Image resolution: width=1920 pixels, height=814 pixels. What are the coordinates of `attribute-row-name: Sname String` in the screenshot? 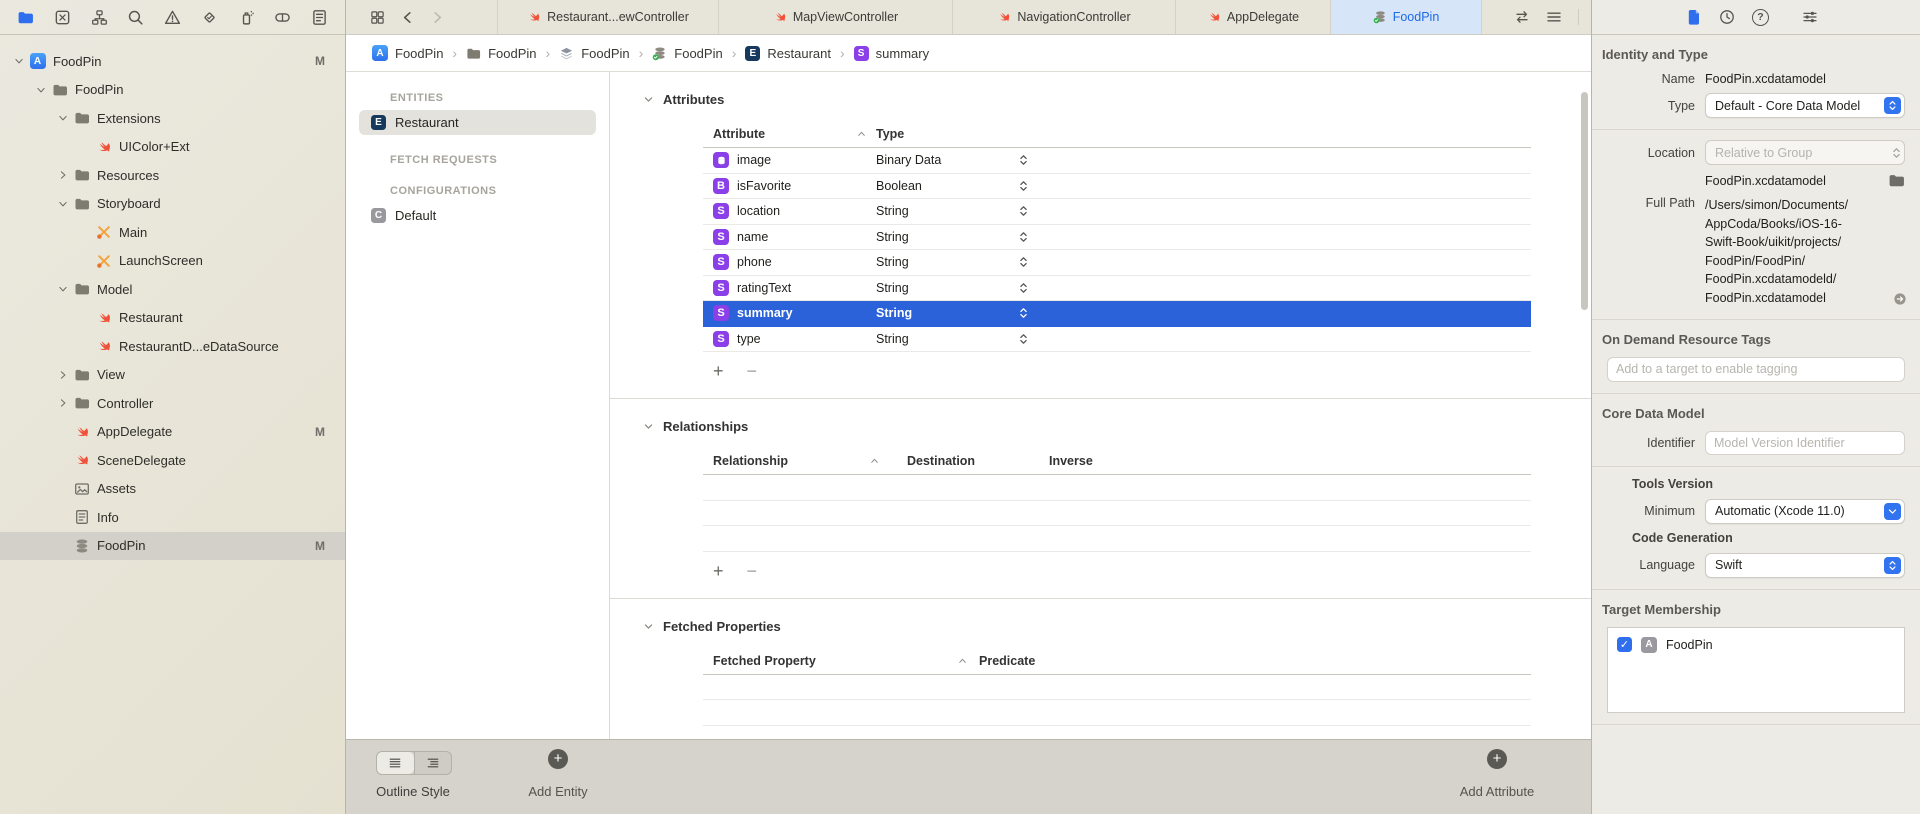 It's located at (1117, 237).